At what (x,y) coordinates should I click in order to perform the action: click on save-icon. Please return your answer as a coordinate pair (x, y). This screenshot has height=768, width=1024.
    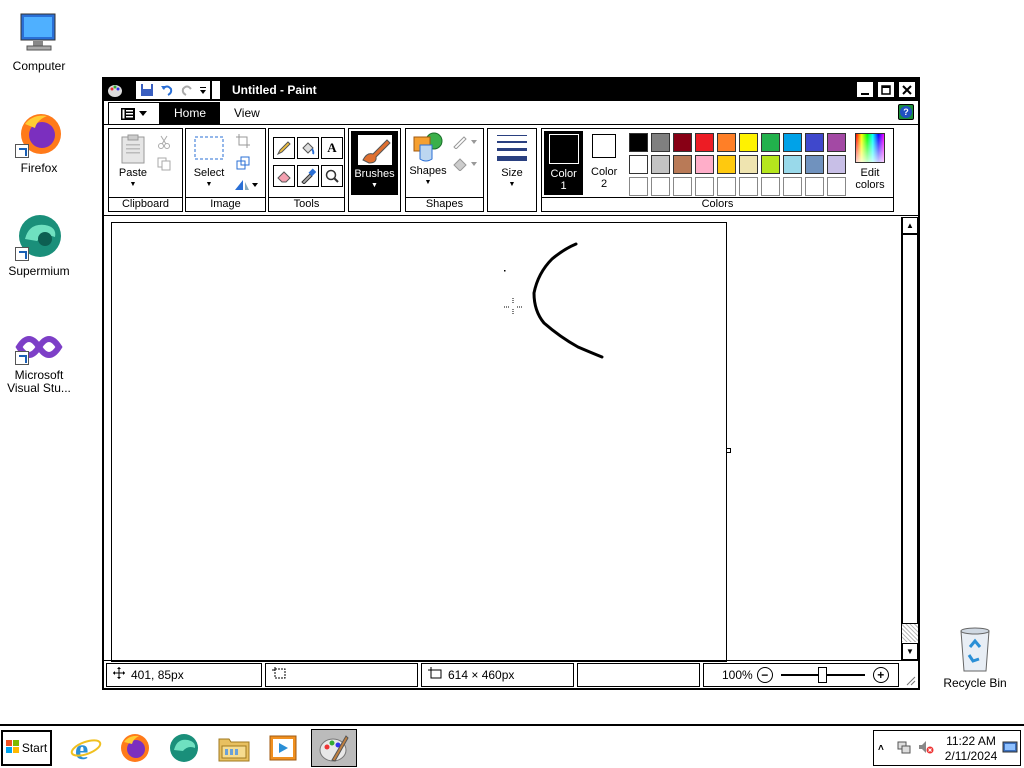
    Looking at the image, I should click on (147, 90).